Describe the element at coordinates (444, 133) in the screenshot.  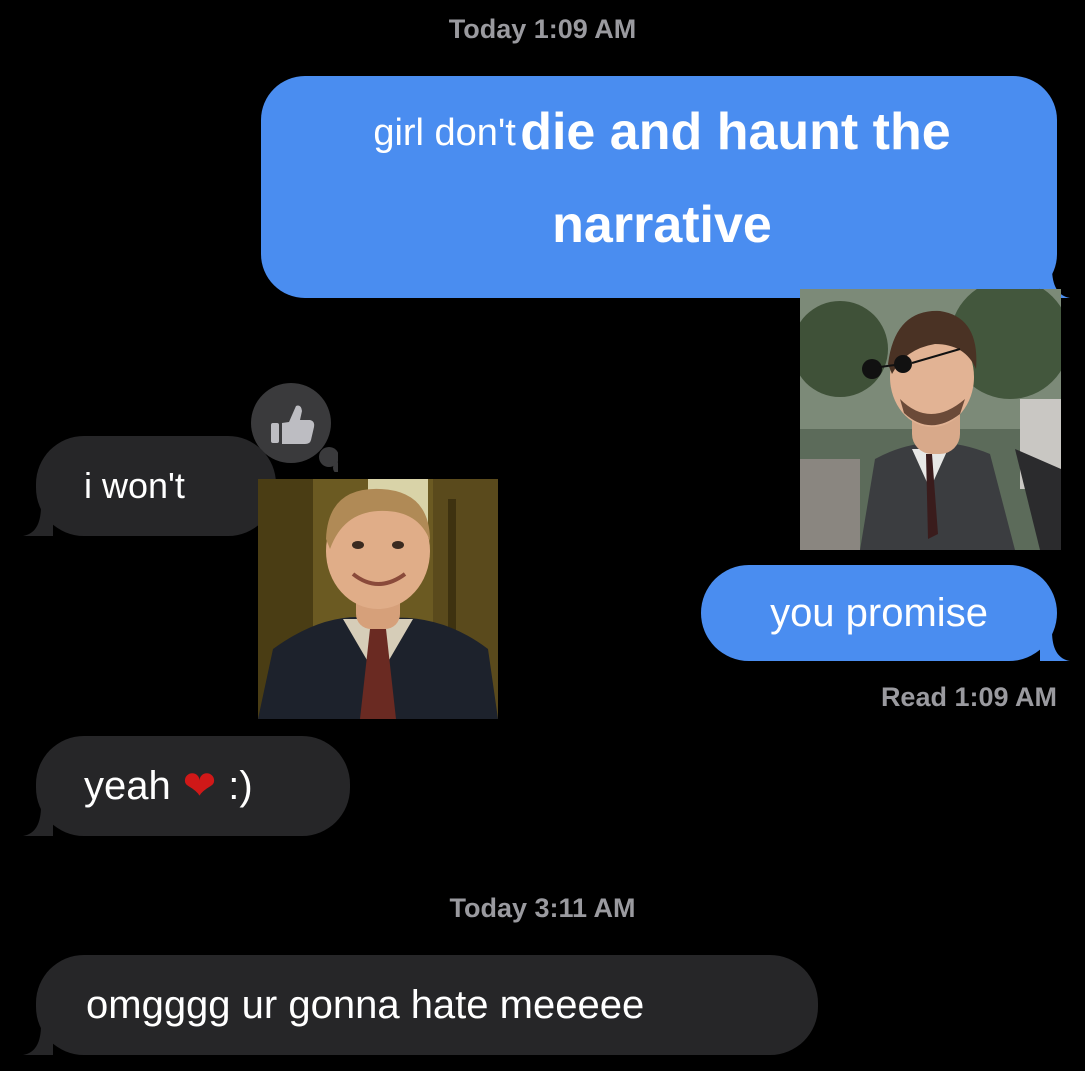
I see `message-text-small: girl don't` at that location.